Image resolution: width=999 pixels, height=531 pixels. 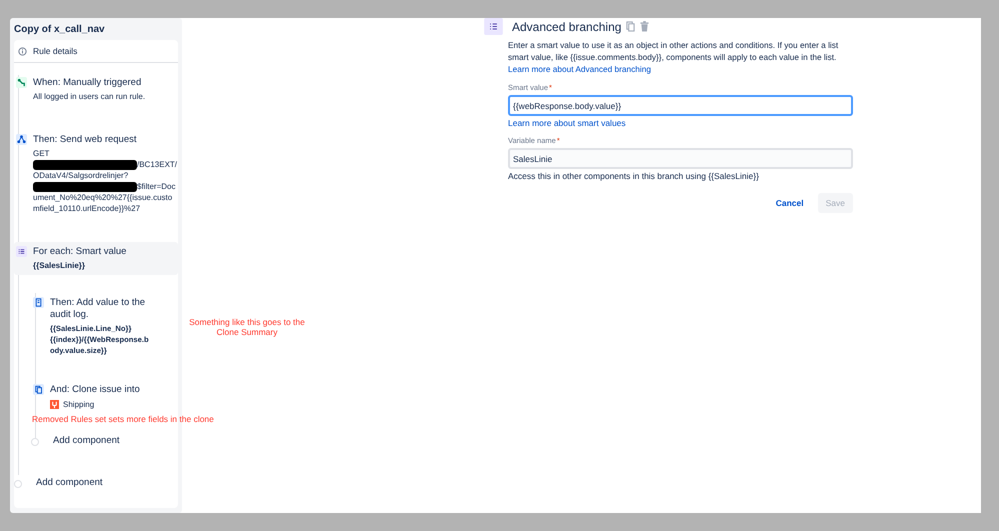 What do you see at coordinates (59, 265) in the screenshot?
I see `step-detail: {{SalesLinie}}` at bounding box center [59, 265].